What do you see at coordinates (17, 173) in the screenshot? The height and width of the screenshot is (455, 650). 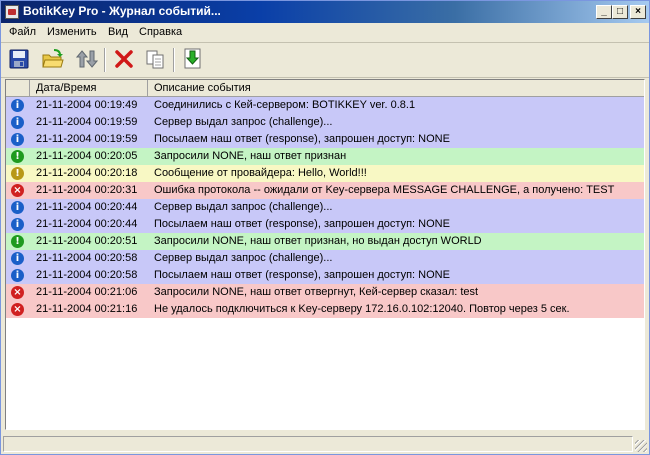 I see `message-icon: !` at bounding box center [17, 173].